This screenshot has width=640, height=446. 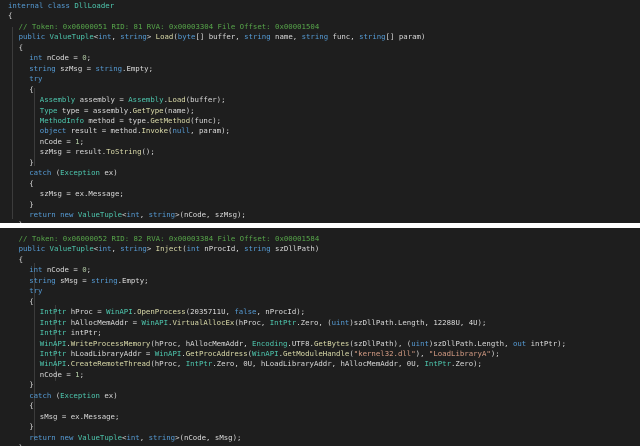 I want to click on code-token: assembly =, so click(x=102, y=100).